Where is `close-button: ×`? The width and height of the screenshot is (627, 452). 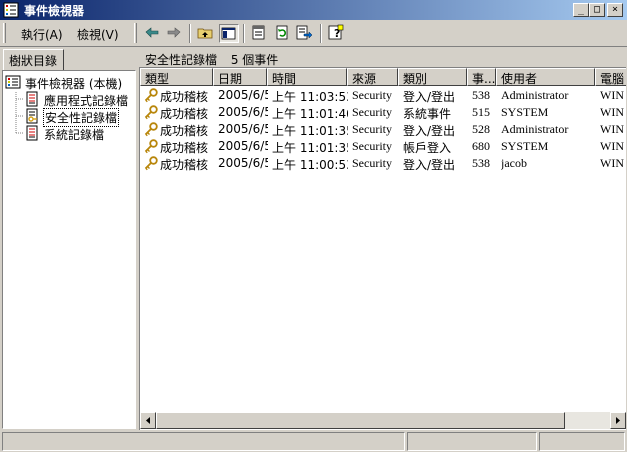
close-button: × is located at coordinates (615, 10).